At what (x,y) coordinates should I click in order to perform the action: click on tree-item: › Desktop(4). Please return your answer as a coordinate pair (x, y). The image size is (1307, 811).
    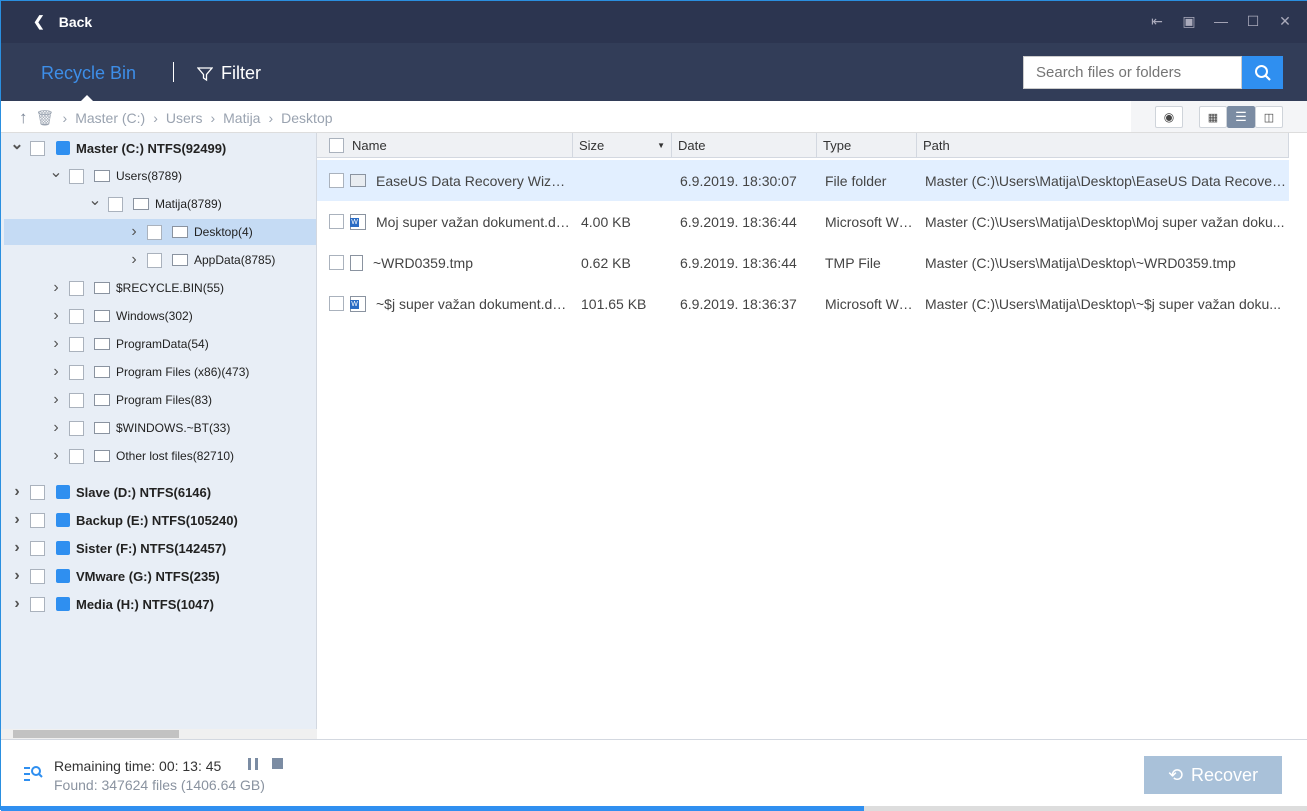
    Looking at the image, I should click on (160, 232).